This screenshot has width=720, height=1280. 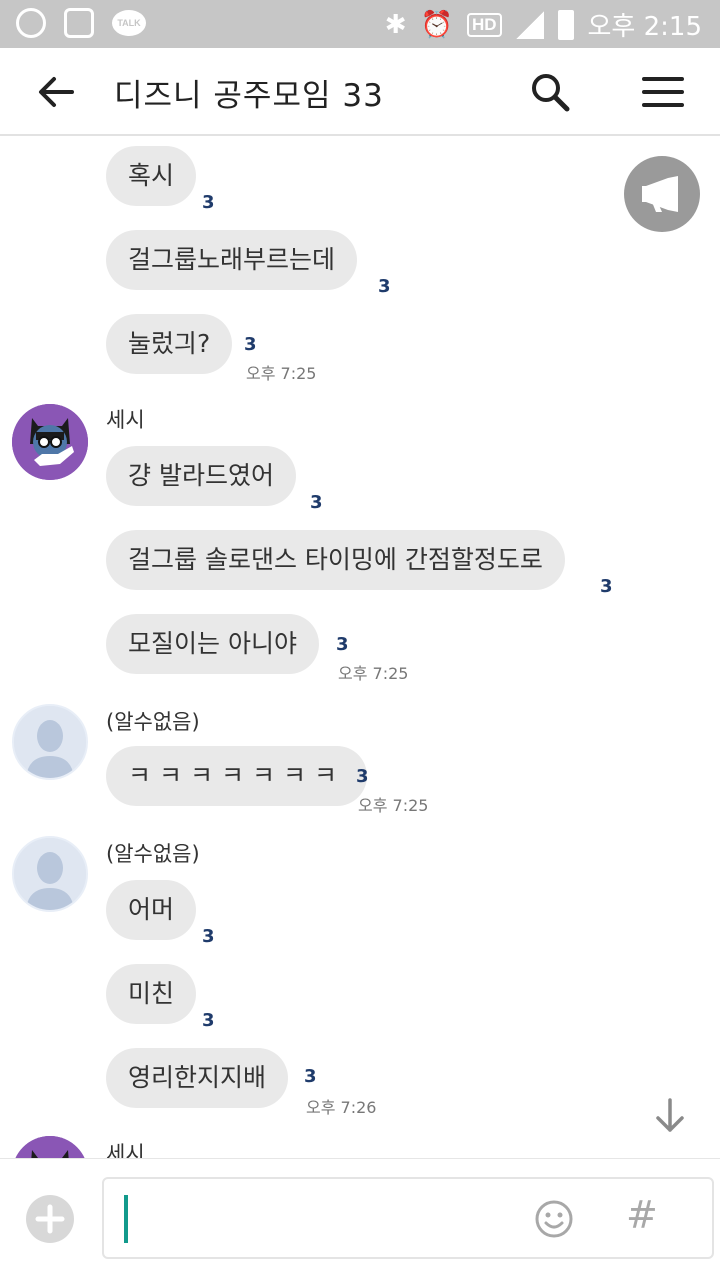 I want to click on search-button, so click(x=550, y=92).